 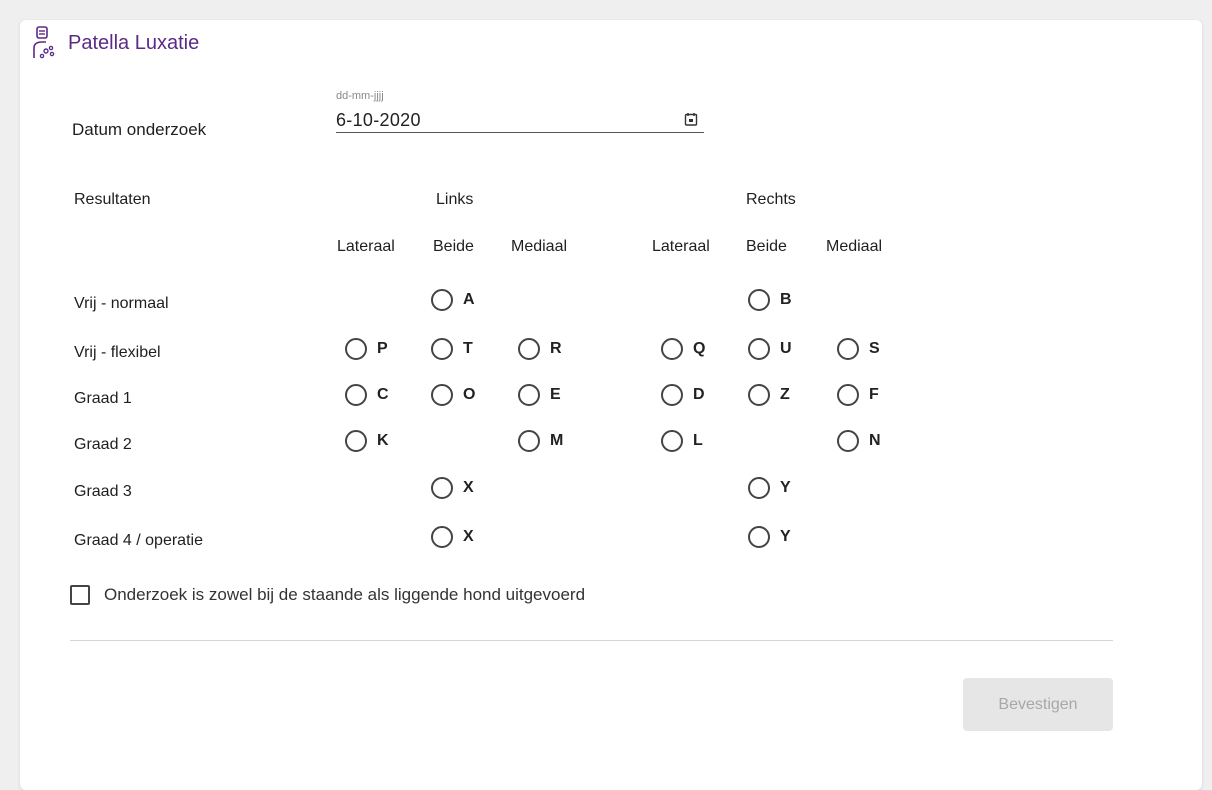 I want to click on row-label: Graad 3, so click(x=103, y=491).